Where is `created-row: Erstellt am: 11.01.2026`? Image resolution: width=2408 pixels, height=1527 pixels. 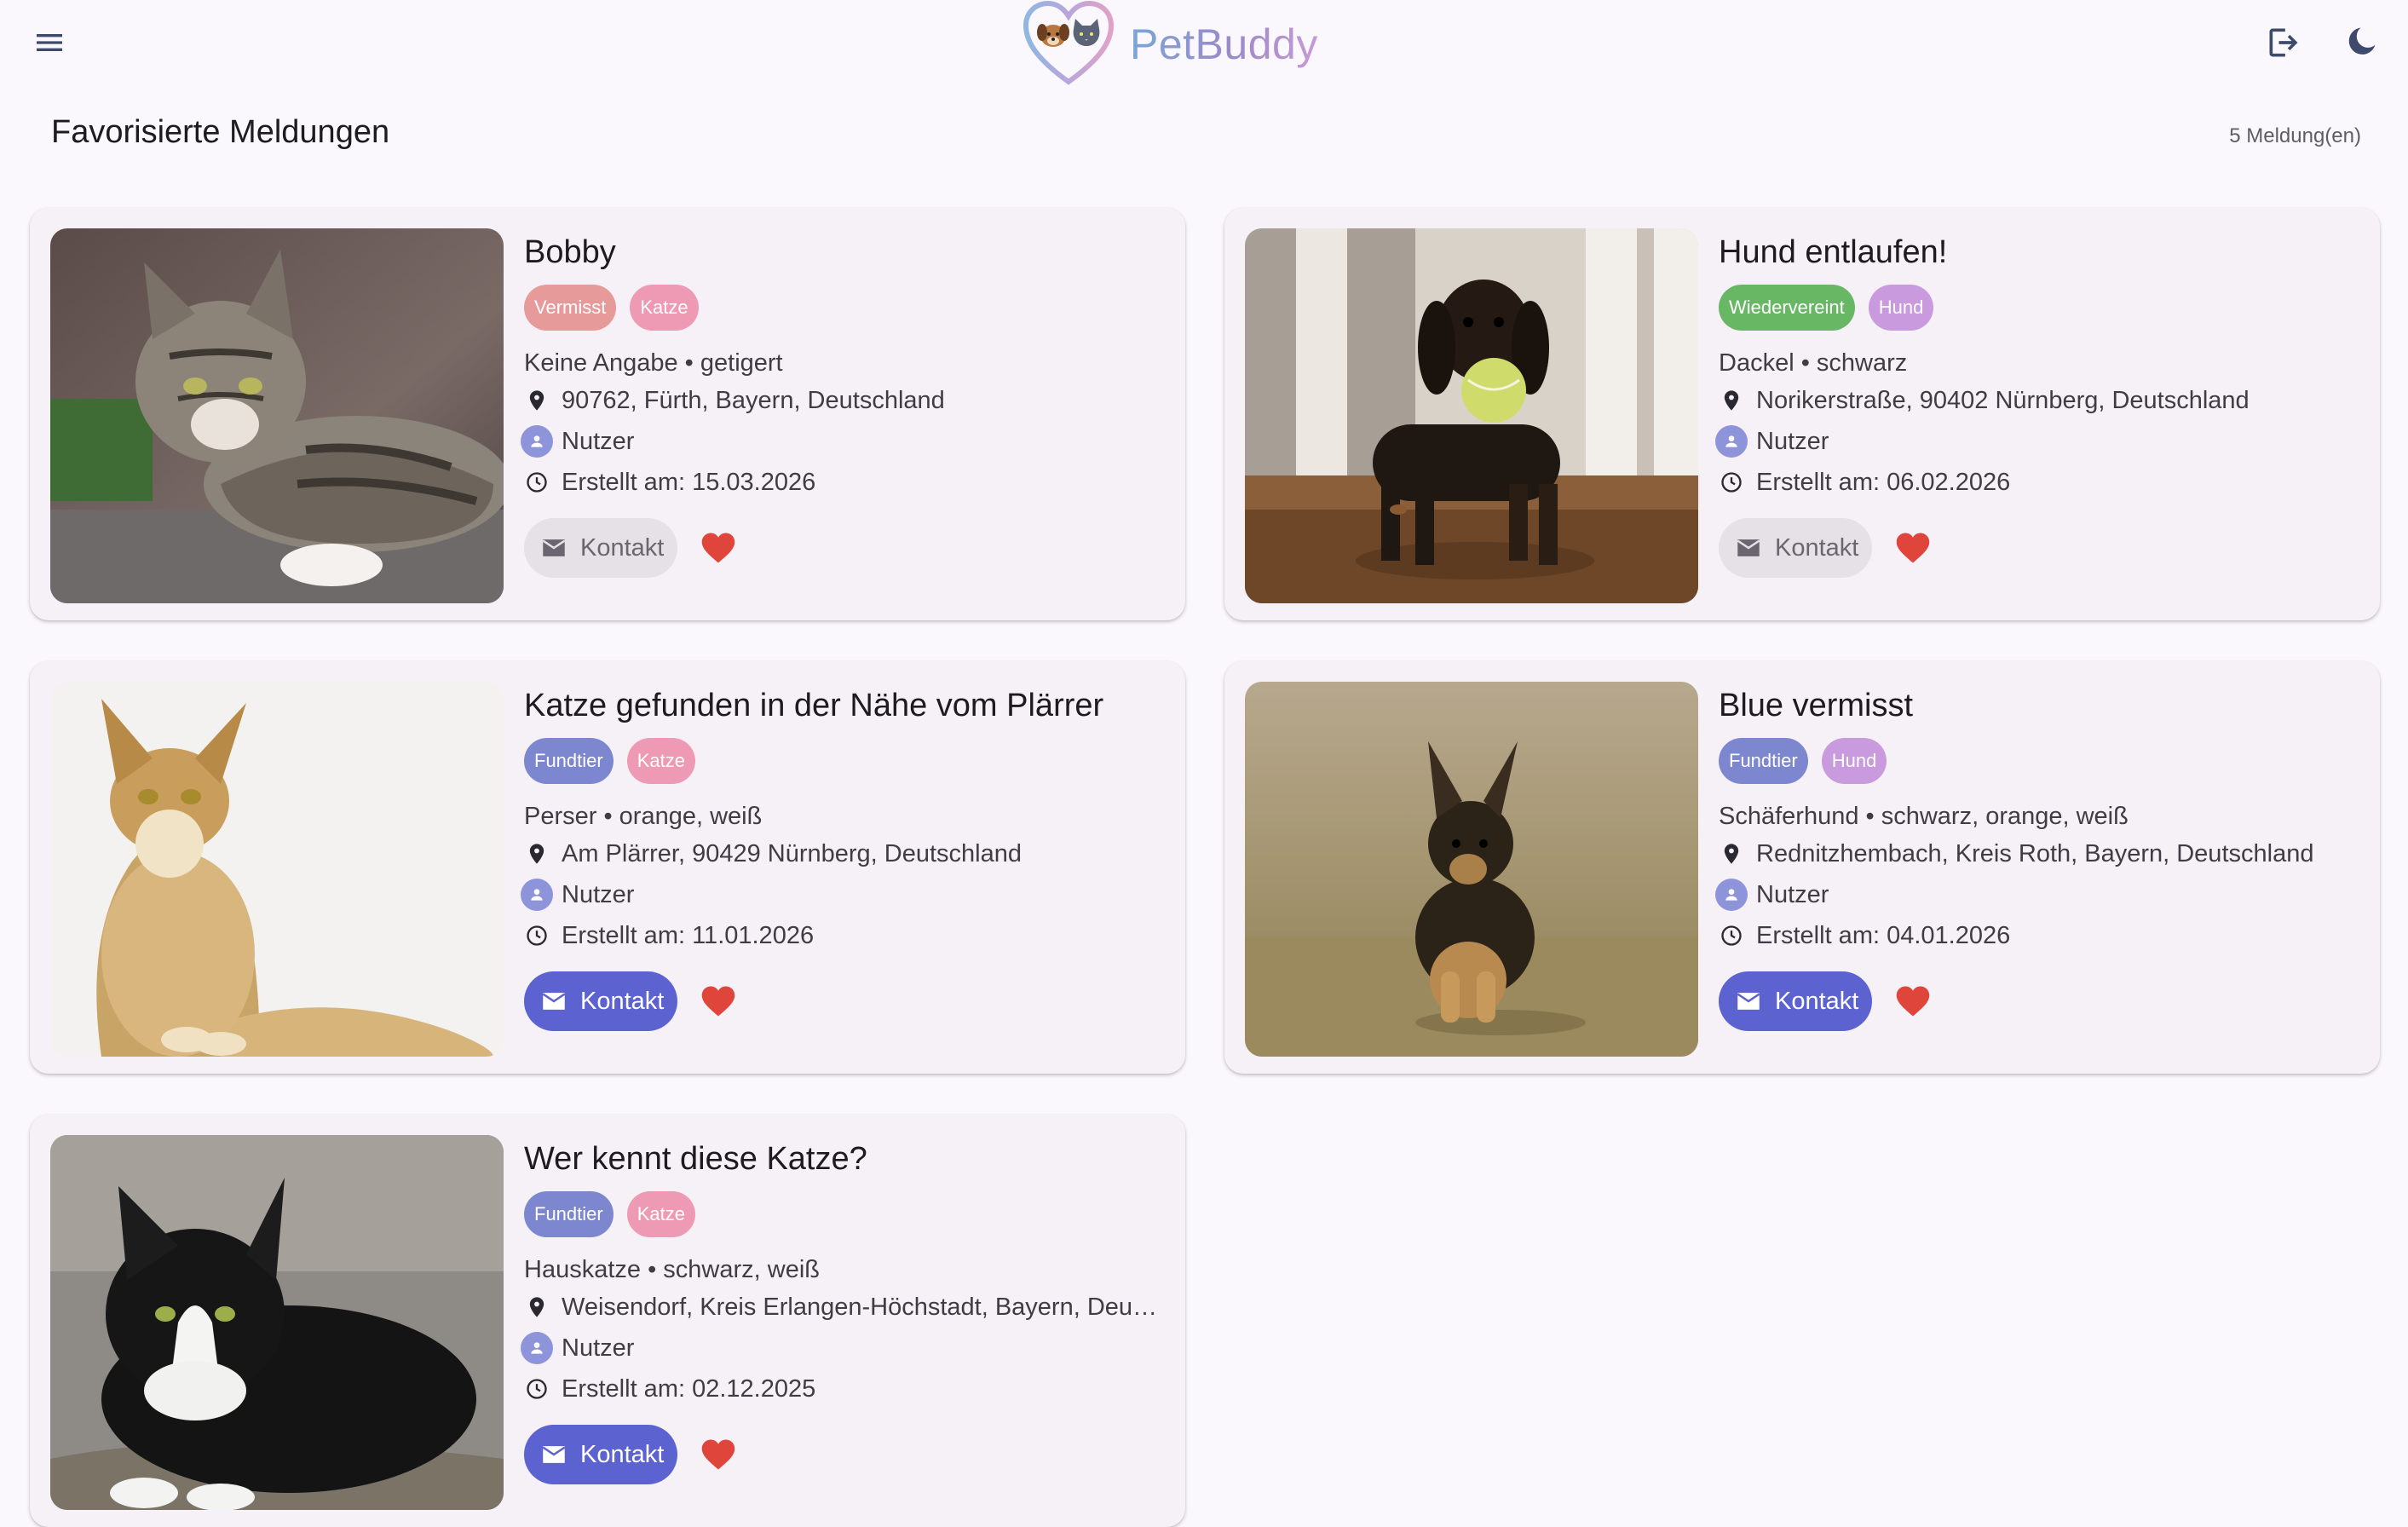 created-row: Erstellt am: 11.01.2026 is located at coordinates (848, 935).